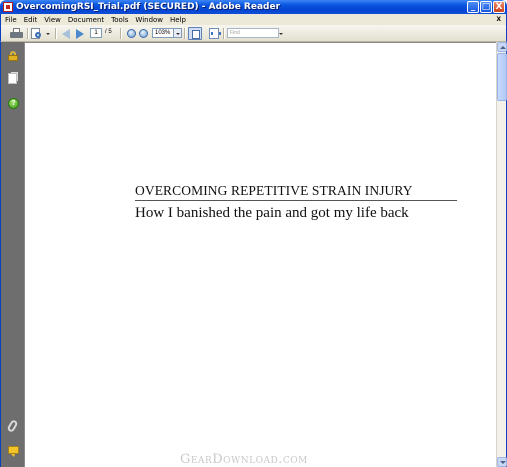  Describe the element at coordinates (36, 33) in the screenshot. I see `search-doc-icon` at that location.